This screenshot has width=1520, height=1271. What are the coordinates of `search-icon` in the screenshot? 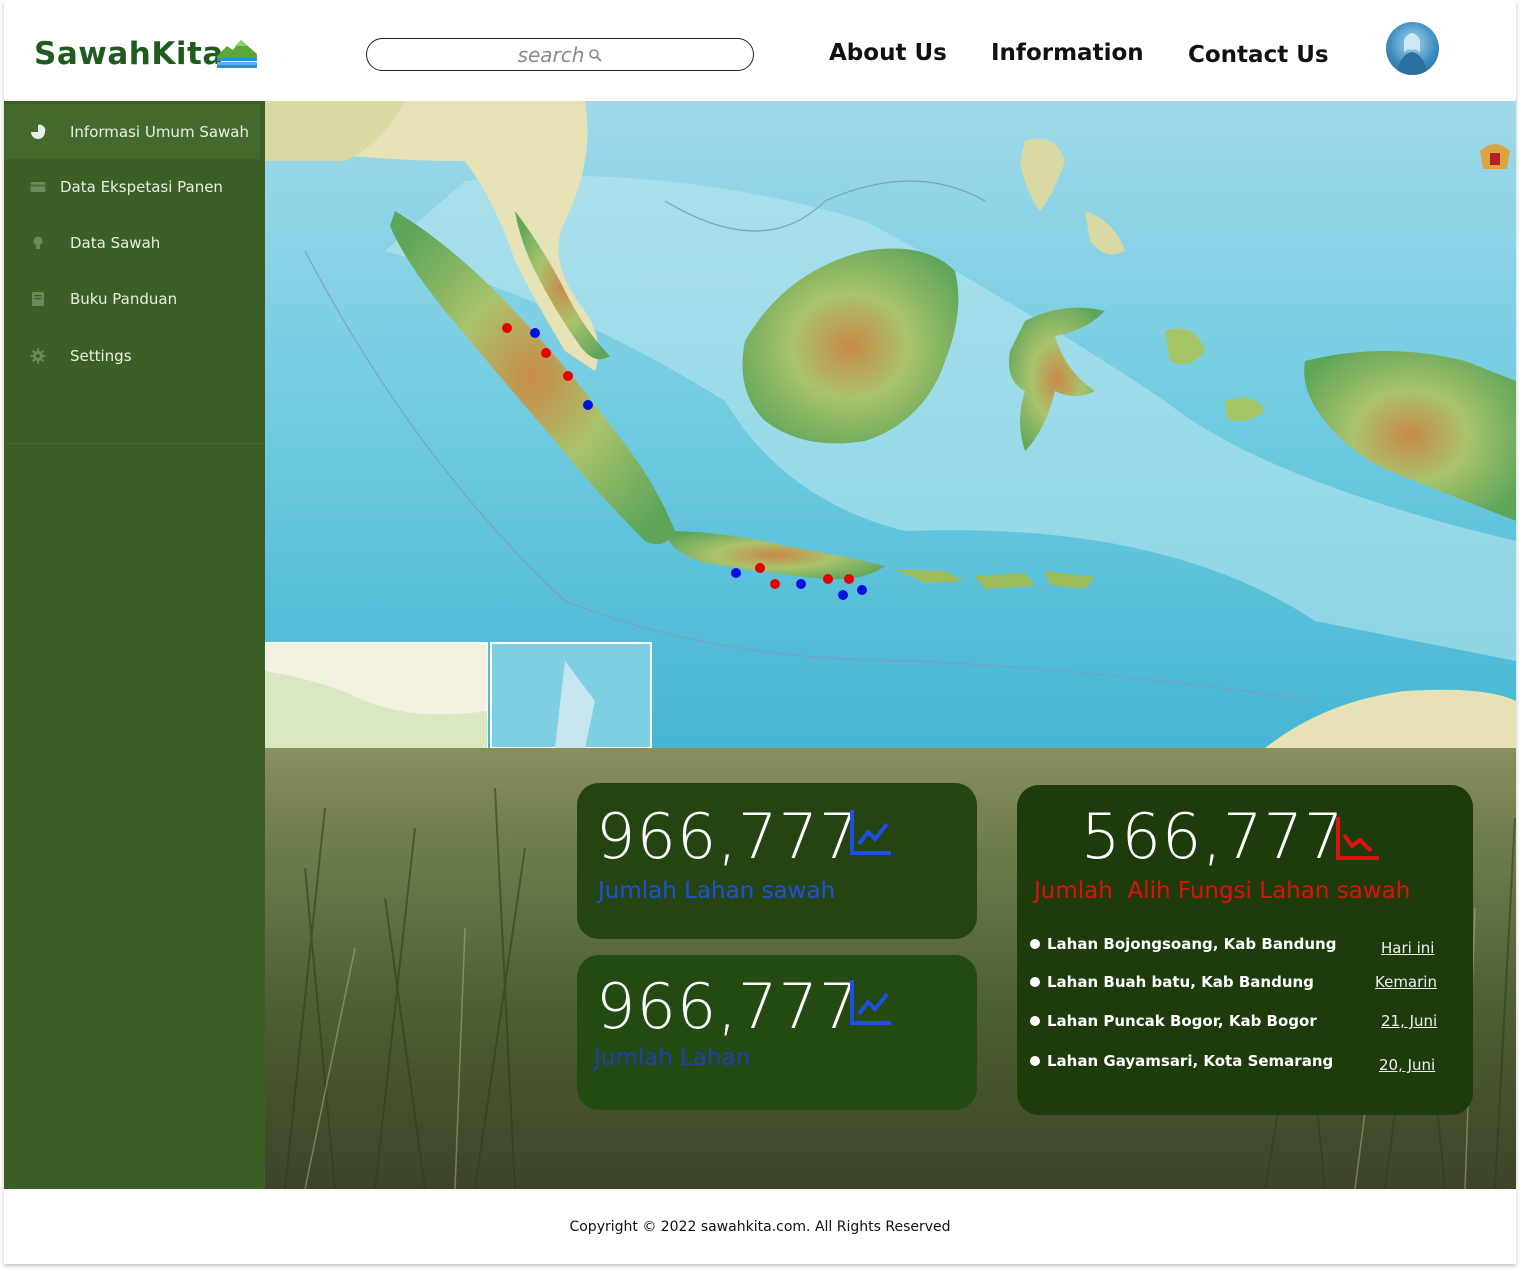 It's located at (596, 55).